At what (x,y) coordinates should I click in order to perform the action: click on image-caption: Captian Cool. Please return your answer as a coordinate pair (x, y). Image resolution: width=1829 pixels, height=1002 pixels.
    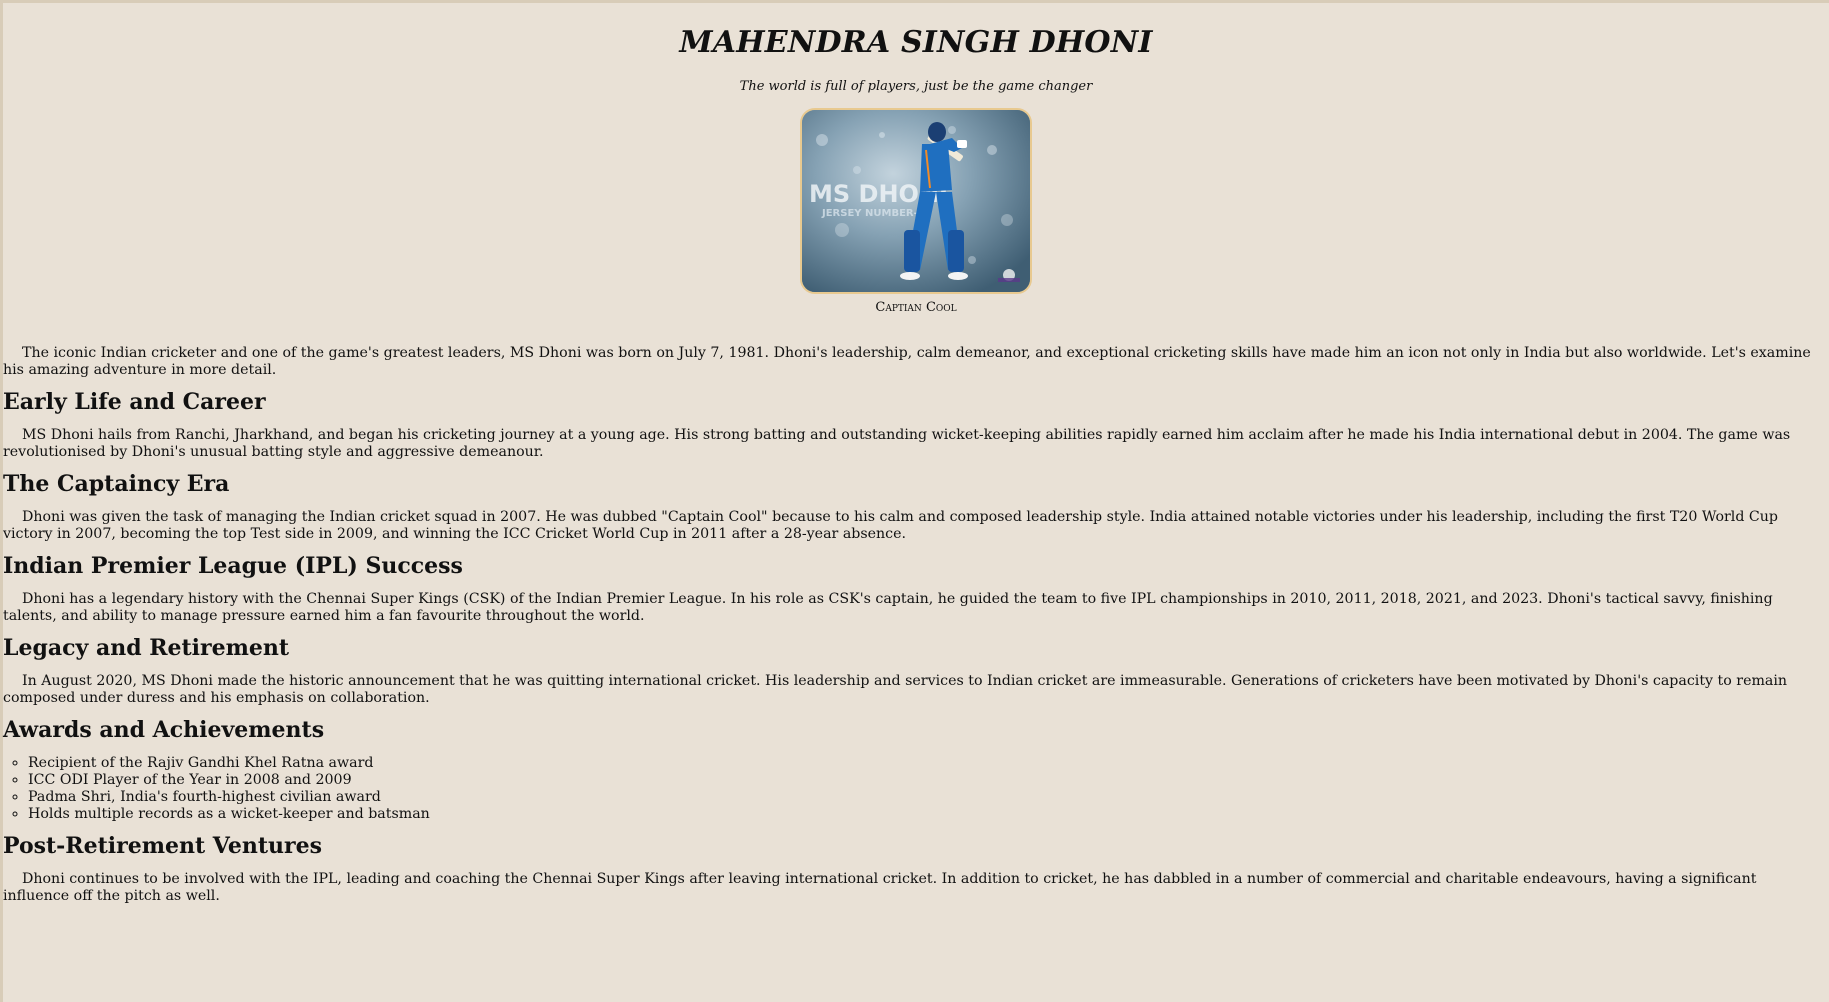
    Looking at the image, I should click on (916, 307).